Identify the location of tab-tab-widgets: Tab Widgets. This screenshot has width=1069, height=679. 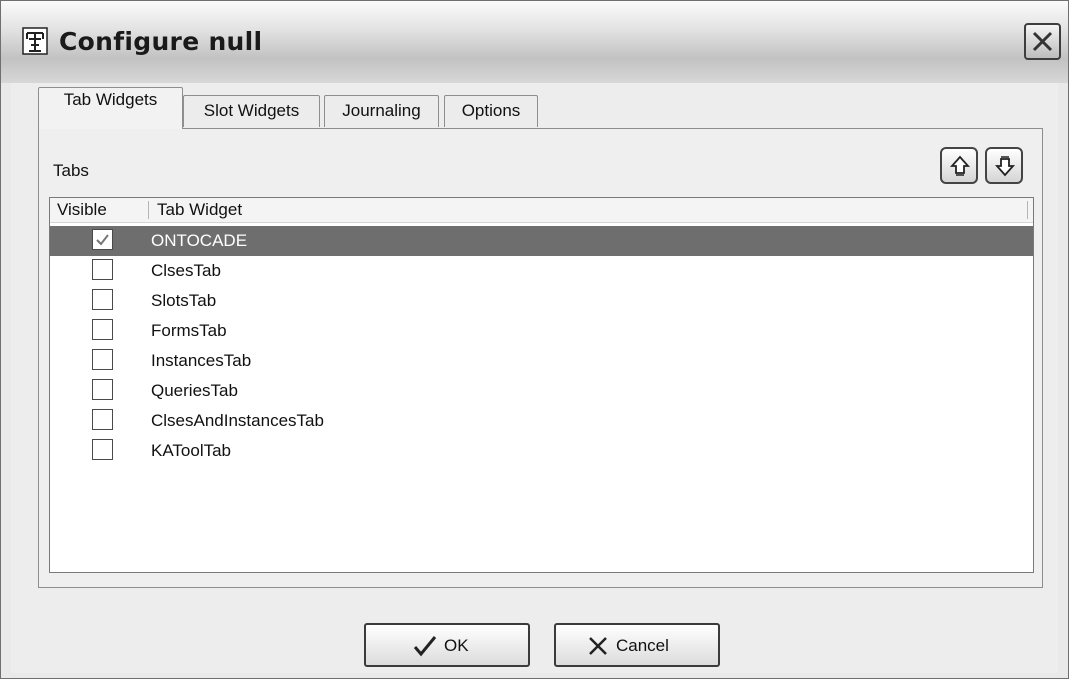
(110, 108).